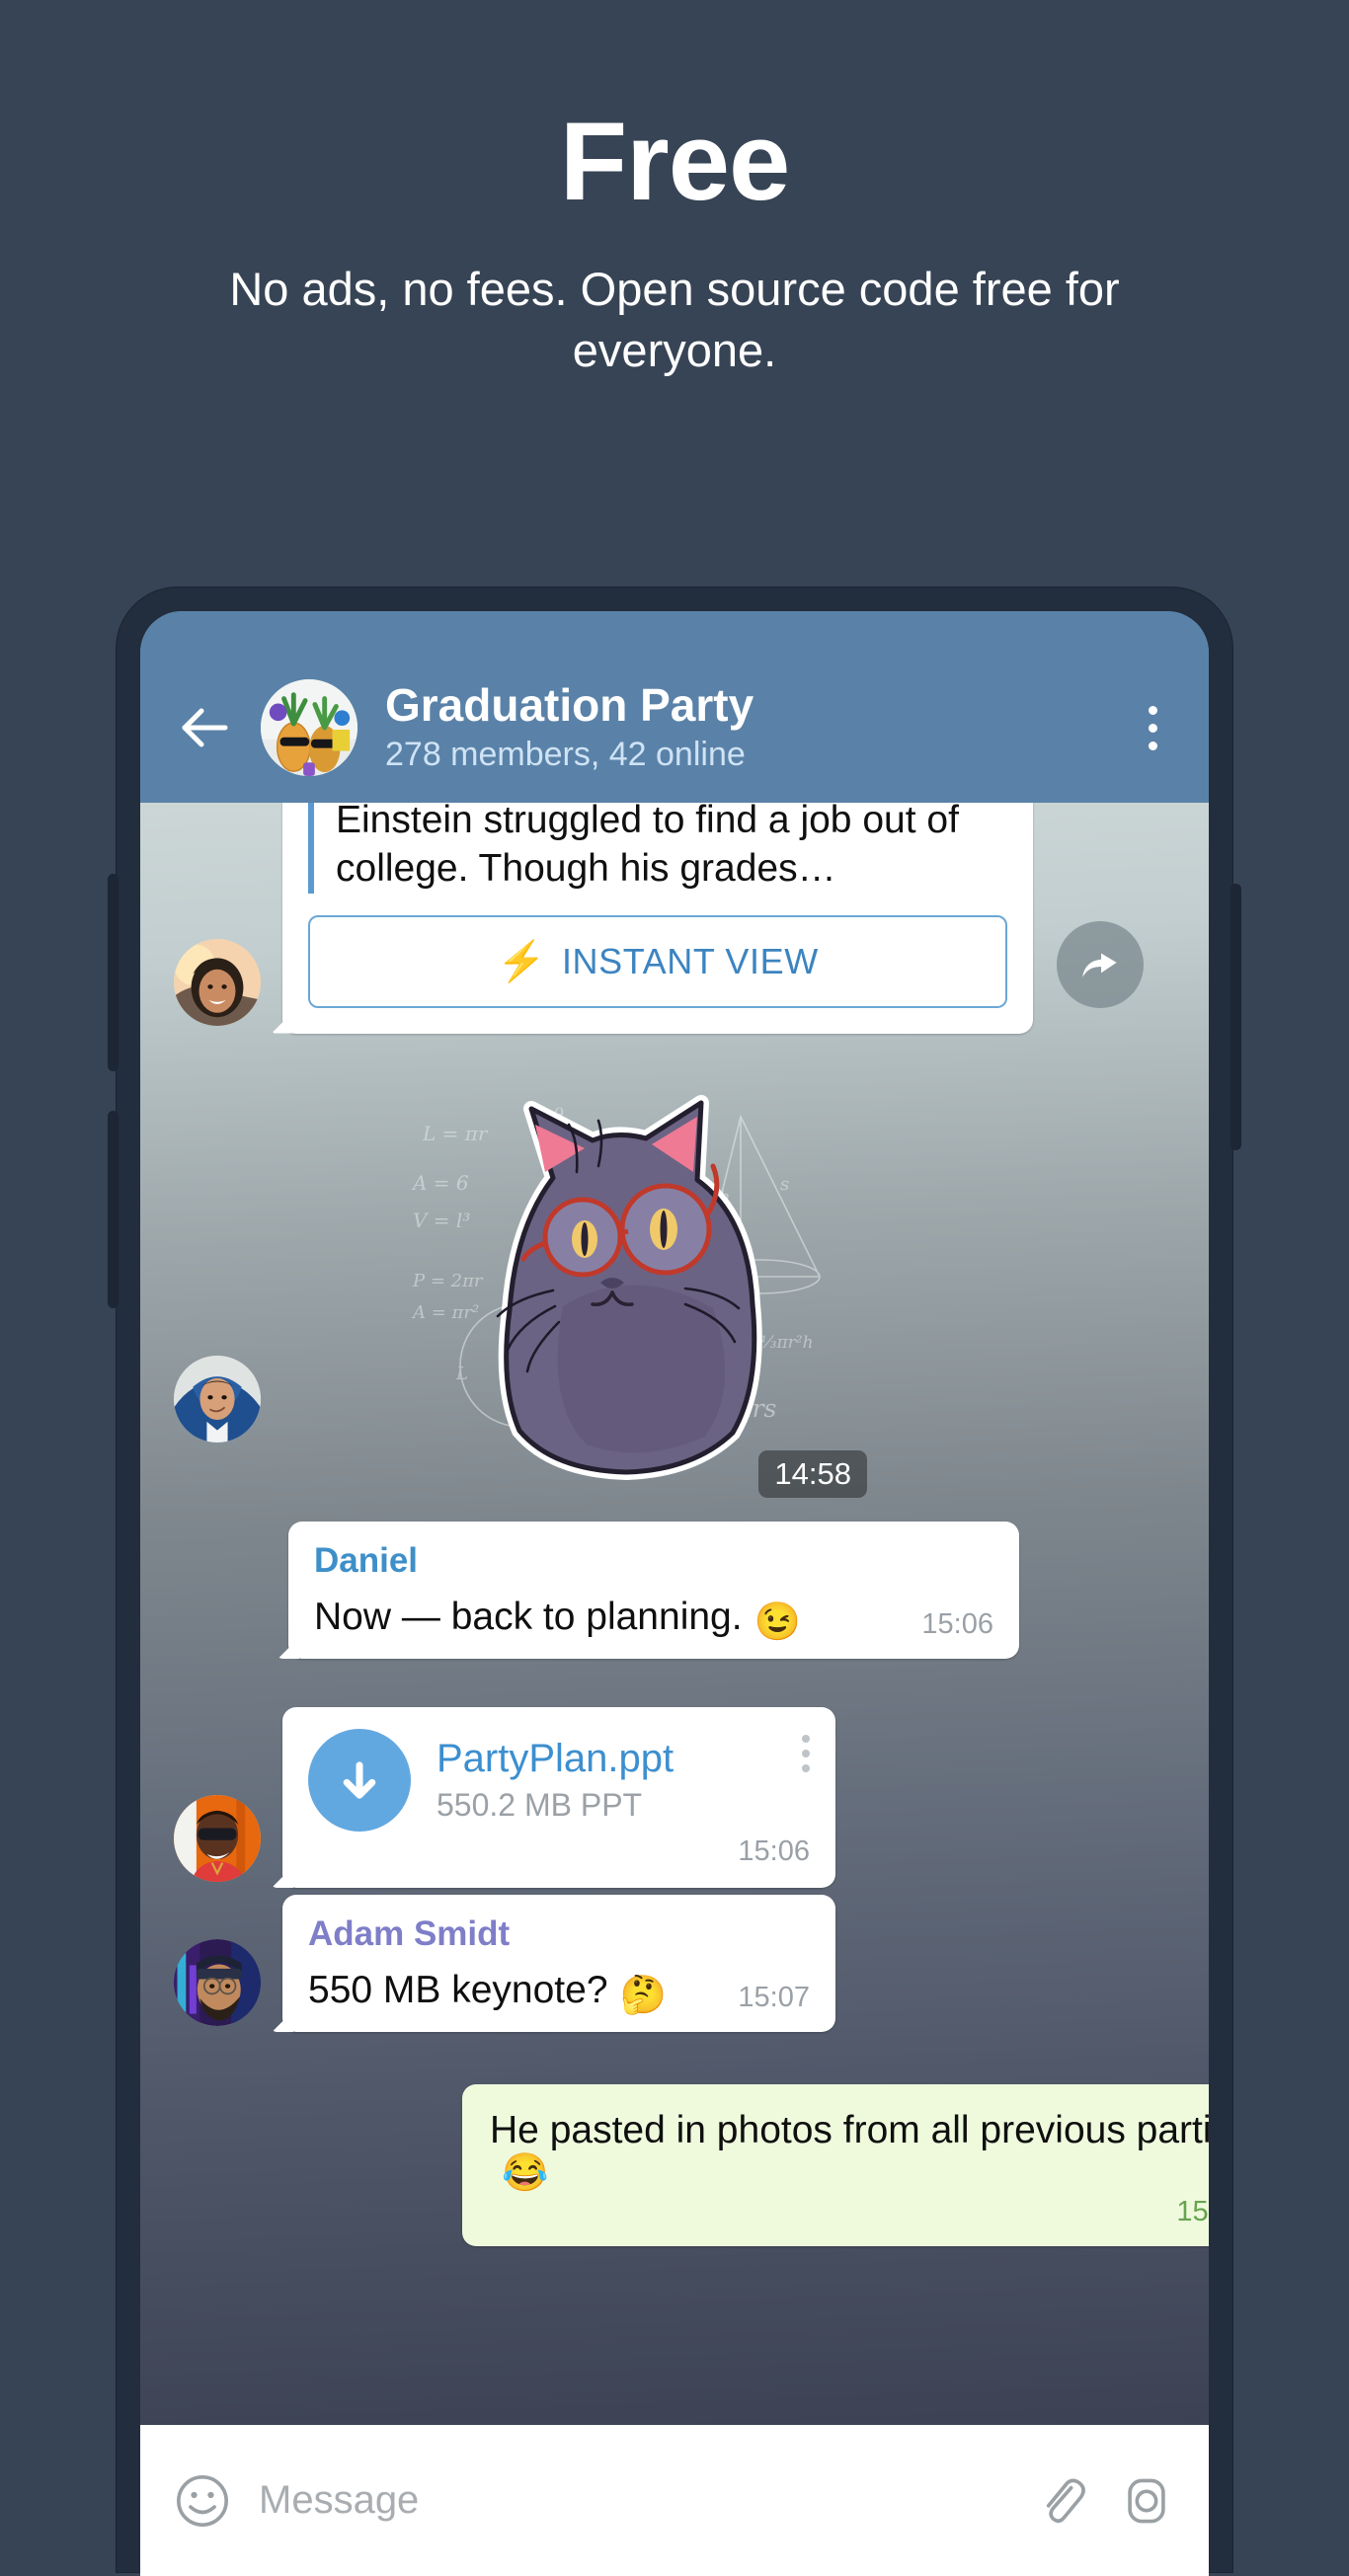  I want to click on forward-arrow-glyph, so click(1099, 964).